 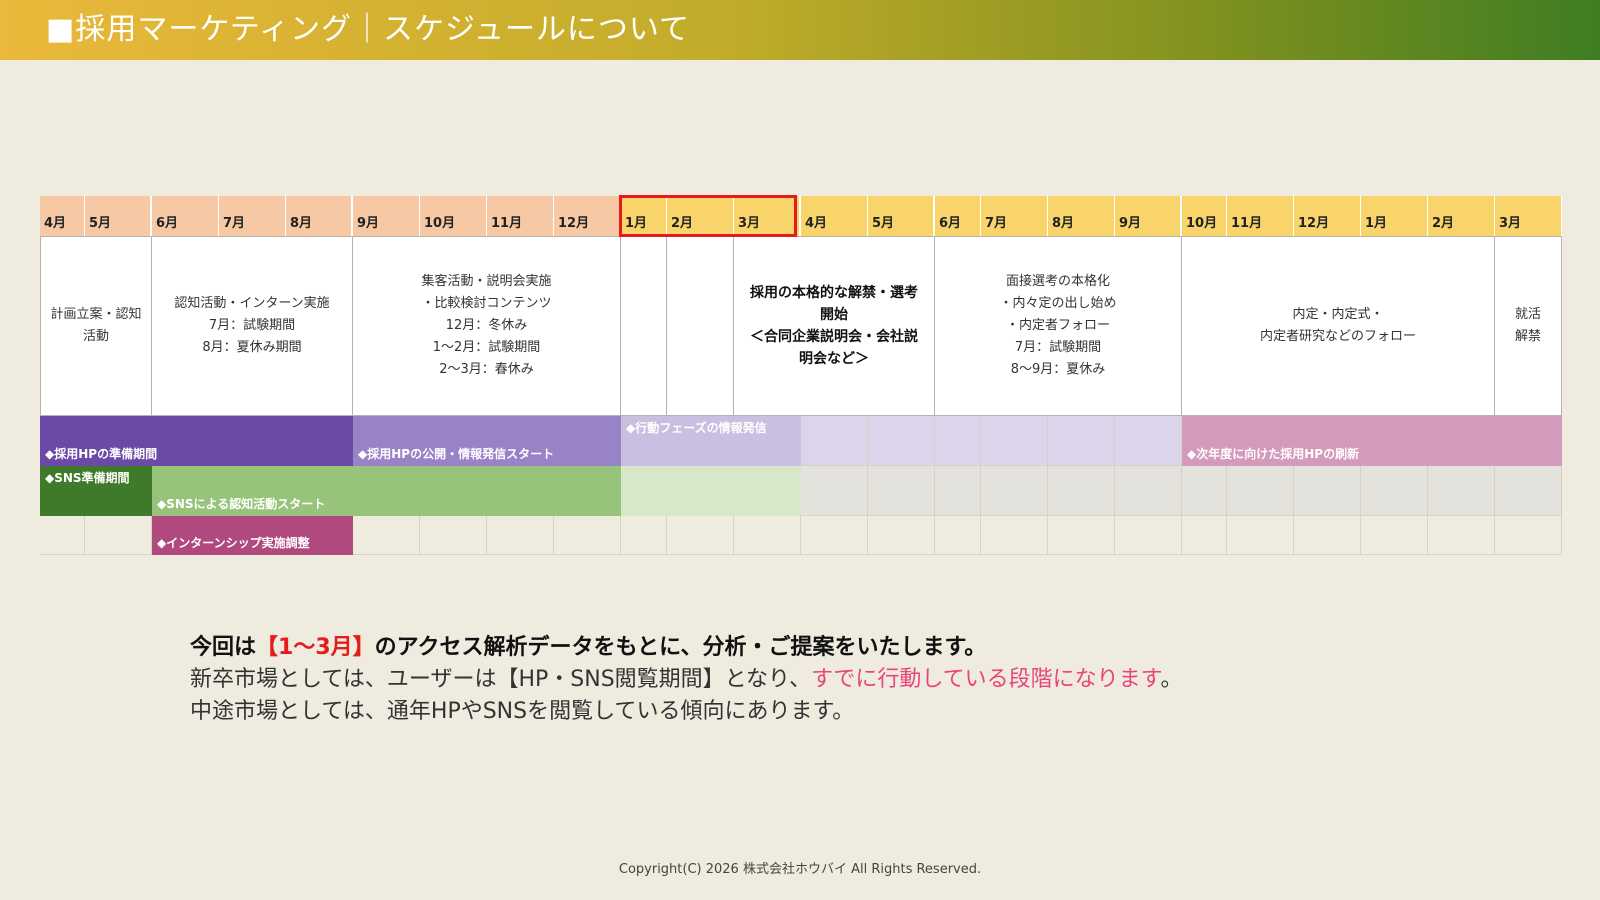 What do you see at coordinates (1394, 216) in the screenshot?
I see `month-header: 1月` at bounding box center [1394, 216].